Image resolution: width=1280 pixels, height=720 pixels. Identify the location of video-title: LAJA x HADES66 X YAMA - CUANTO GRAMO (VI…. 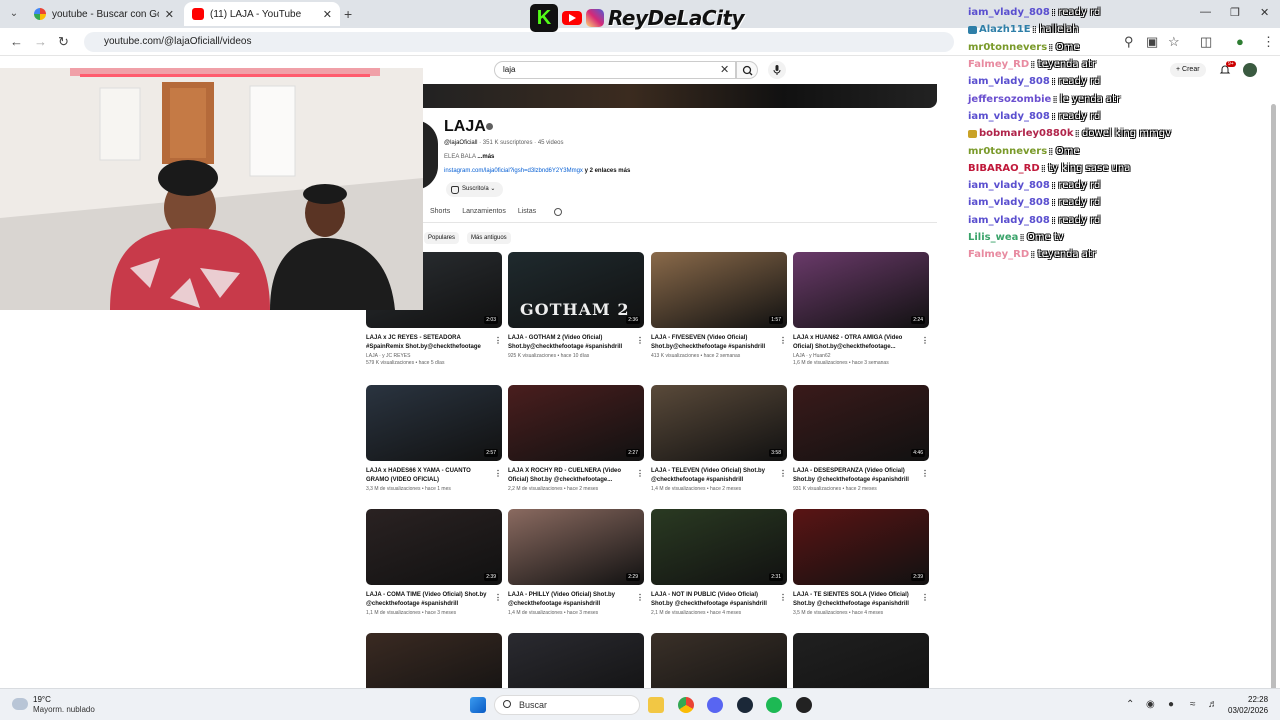
(429, 476).